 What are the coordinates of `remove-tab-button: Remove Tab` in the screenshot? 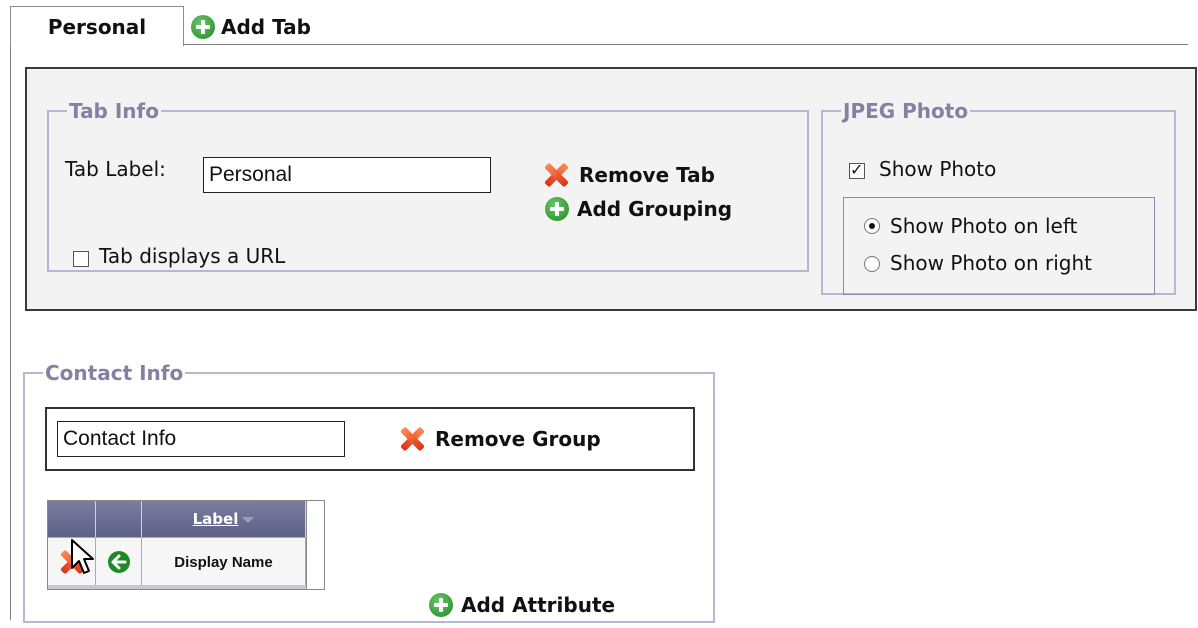 It's located at (628, 175).